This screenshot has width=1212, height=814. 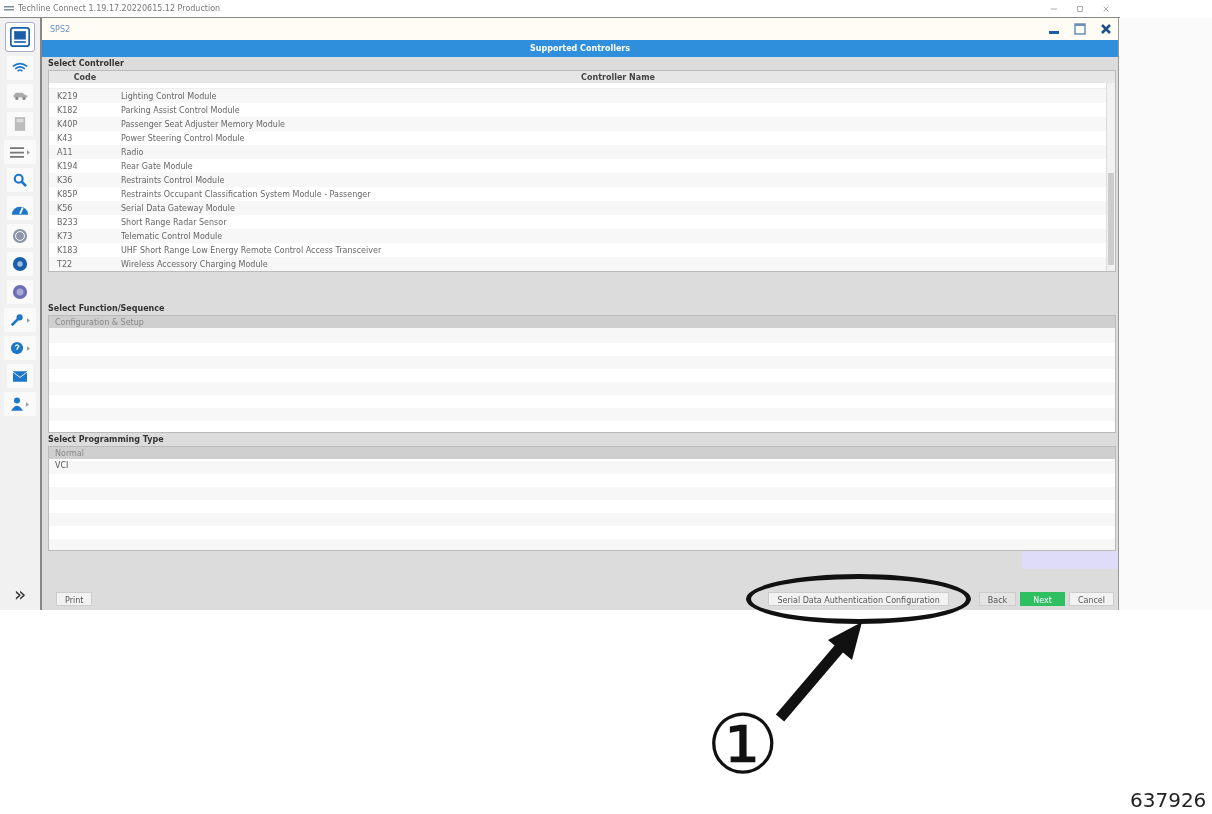 I want to click on code-cell-text: K194, so click(x=67, y=166).